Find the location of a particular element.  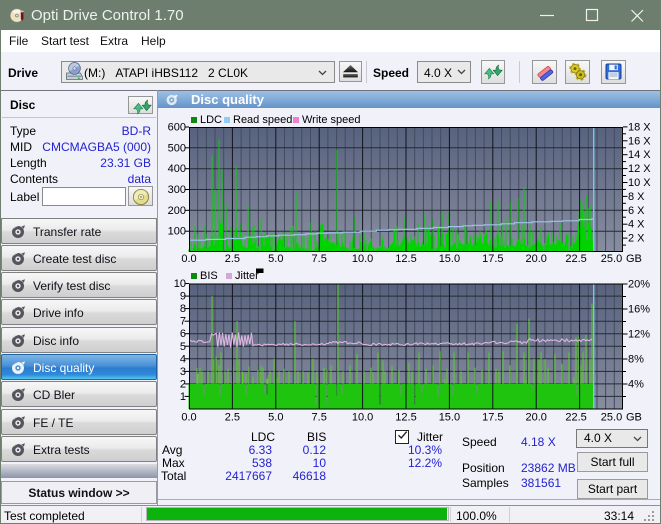

svg-text: 300 is located at coordinates (177, 190).